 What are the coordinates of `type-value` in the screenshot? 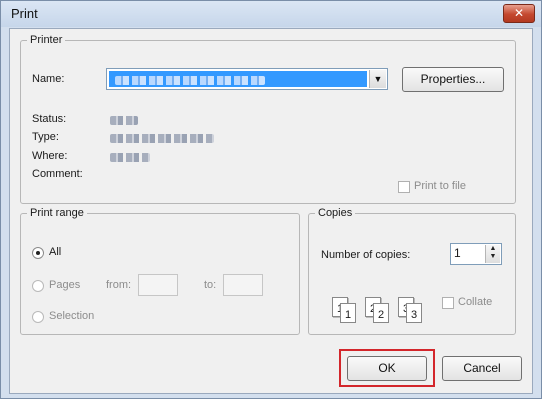 It's located at (162, 138).